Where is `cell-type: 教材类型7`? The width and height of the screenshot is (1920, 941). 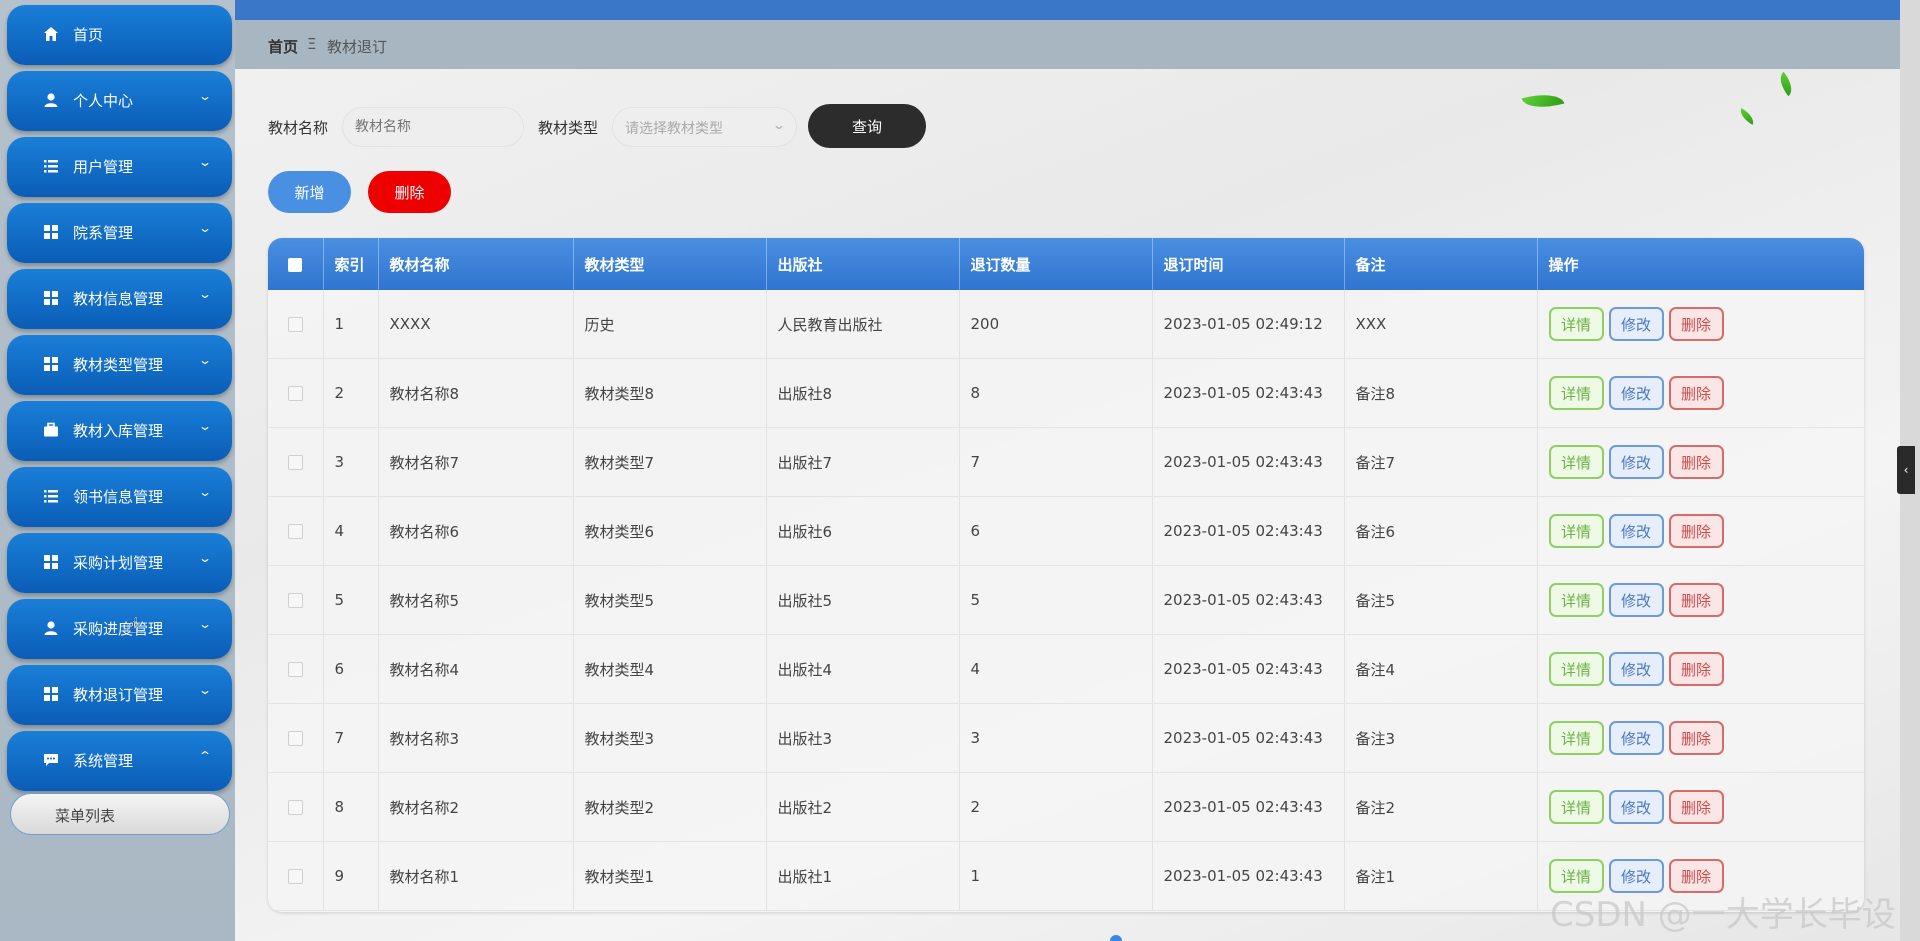
cell-type: 教材类型7 is located at coordinates (670, 462).